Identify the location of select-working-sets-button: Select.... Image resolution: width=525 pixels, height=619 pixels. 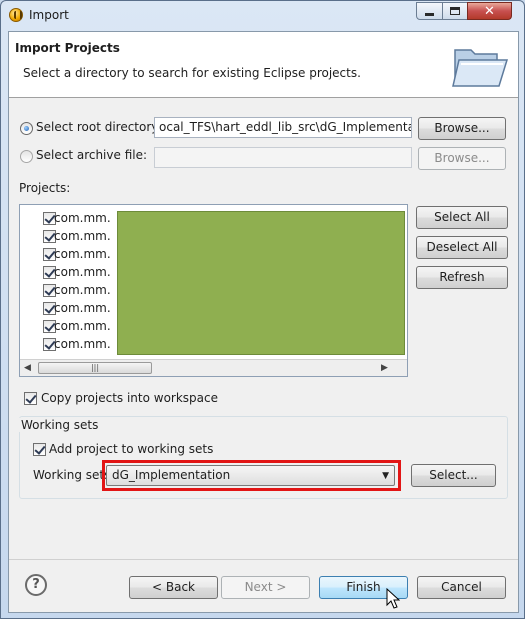
(453, 475).